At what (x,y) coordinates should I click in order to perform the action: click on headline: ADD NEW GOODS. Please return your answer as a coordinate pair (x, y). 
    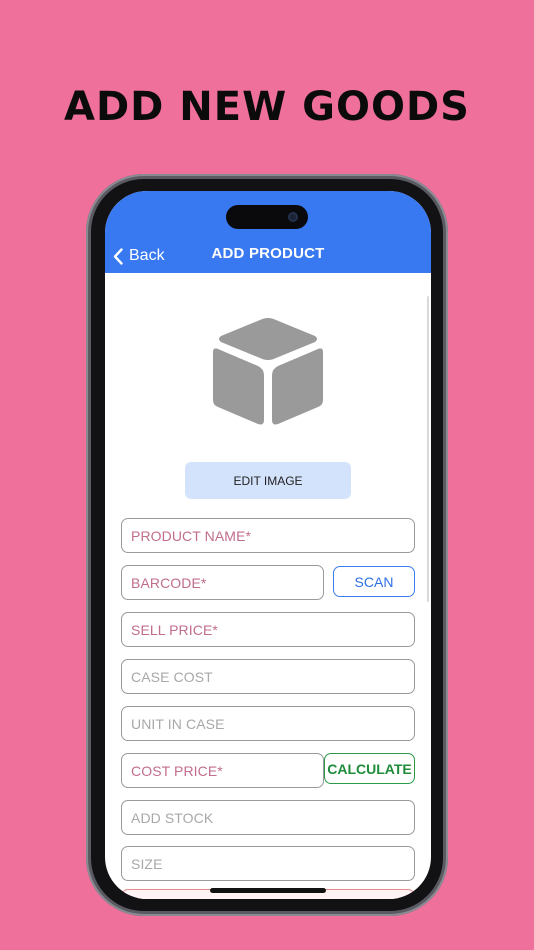
    Looking at the image, I should click on (267, 107).